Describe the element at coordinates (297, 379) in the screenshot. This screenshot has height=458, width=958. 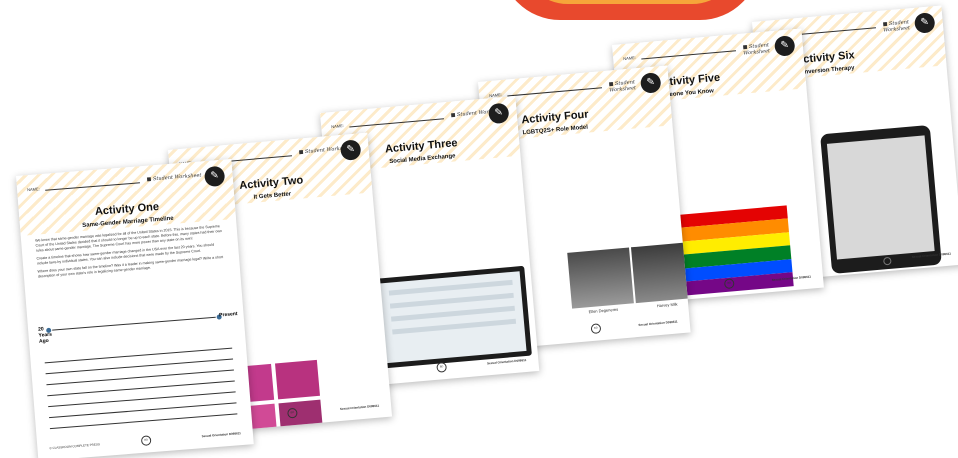
I see `thumbnail` at that location.